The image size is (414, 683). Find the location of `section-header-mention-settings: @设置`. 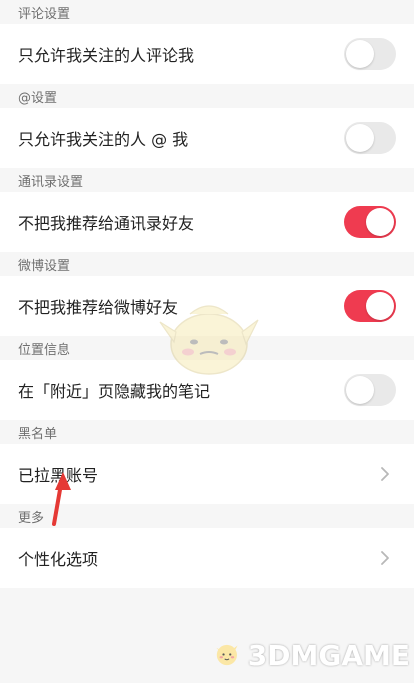

section-header-mention-settings: @设置 is located at coordinates (207, 96).